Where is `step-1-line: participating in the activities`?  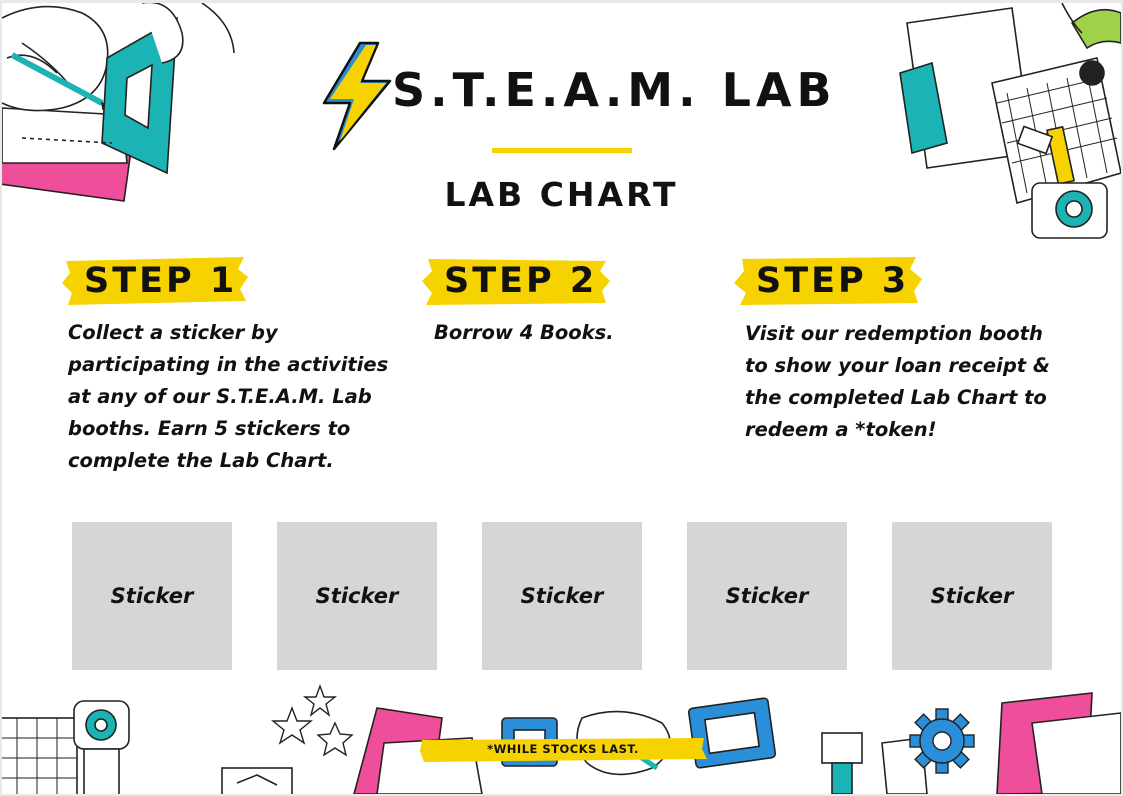
step-1-line: participating in the activities is located at coordinates (228, 364).